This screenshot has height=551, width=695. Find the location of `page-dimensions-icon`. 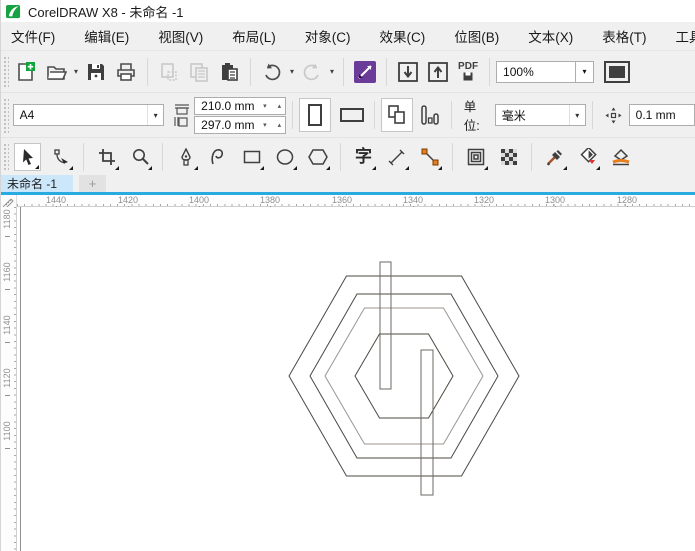

page-dimensions-icon is located at coordinates (430, 115).